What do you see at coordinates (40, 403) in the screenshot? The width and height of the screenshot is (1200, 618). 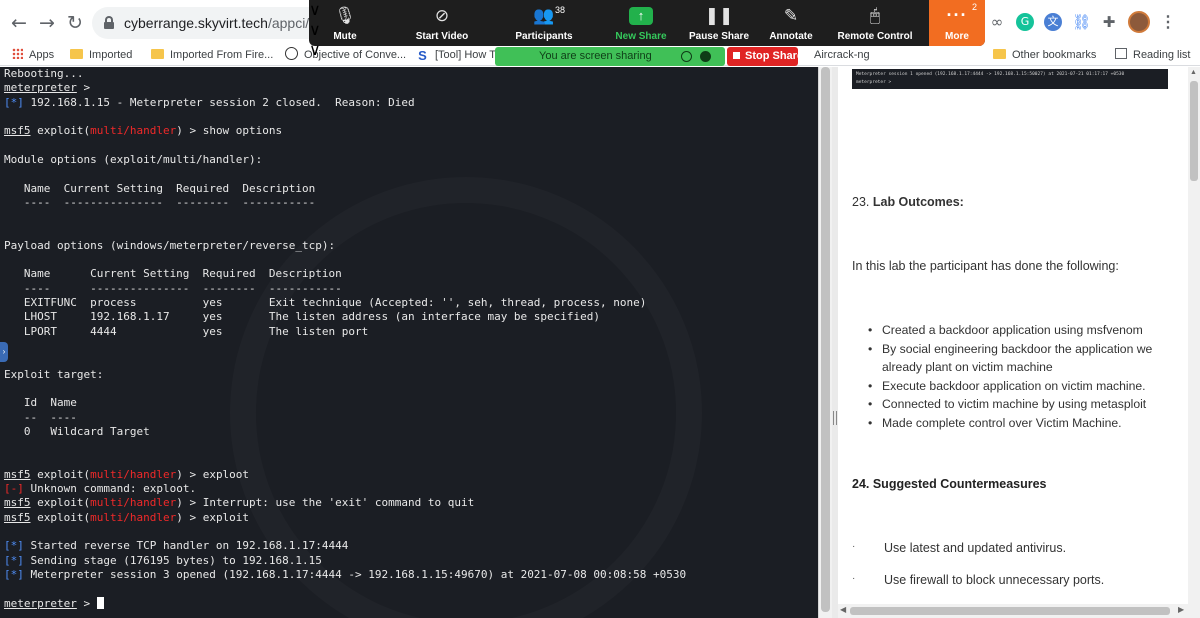 I see `terminal-line: Id Name` at bounding box center [40, 403].